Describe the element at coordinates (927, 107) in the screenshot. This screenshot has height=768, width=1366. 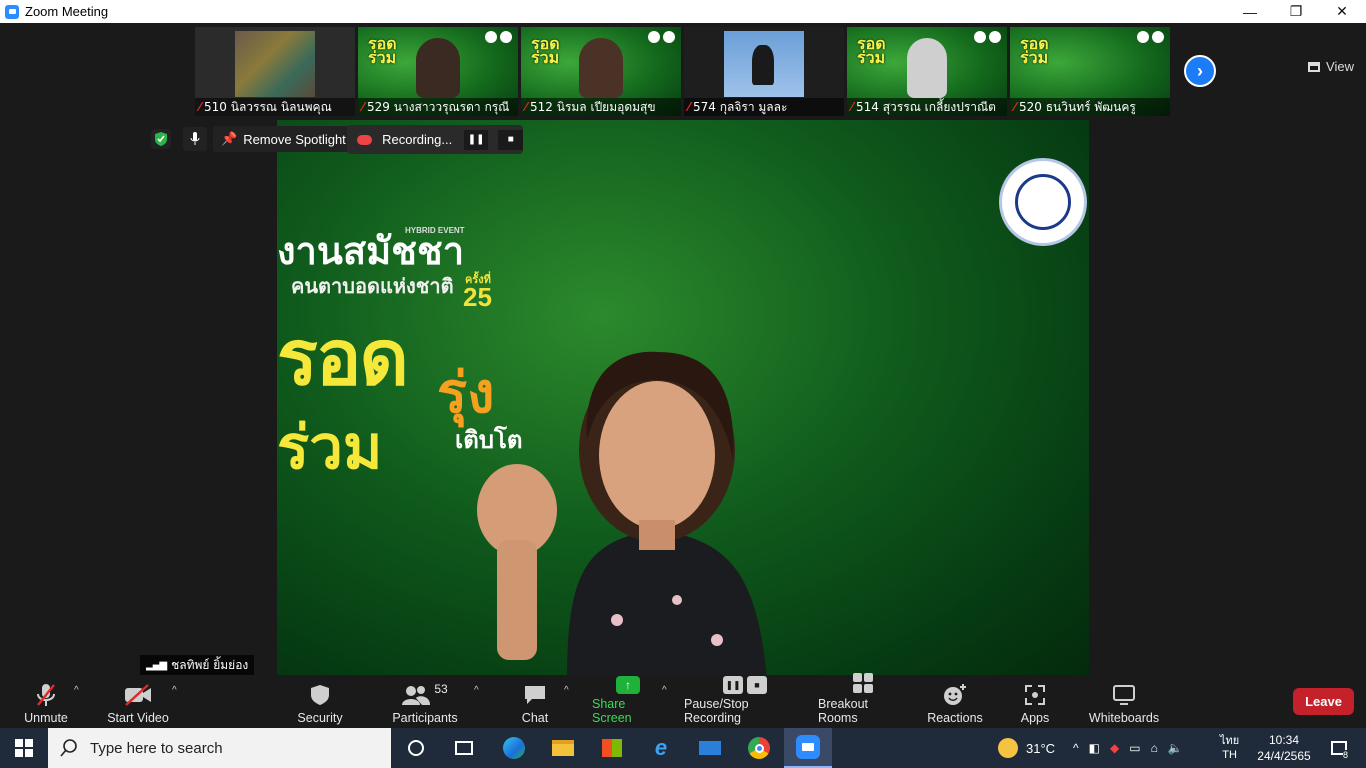
I see `participant-name: ⁄ 514 สุวรรณ เกลี้ยงปราณีต` at that location.